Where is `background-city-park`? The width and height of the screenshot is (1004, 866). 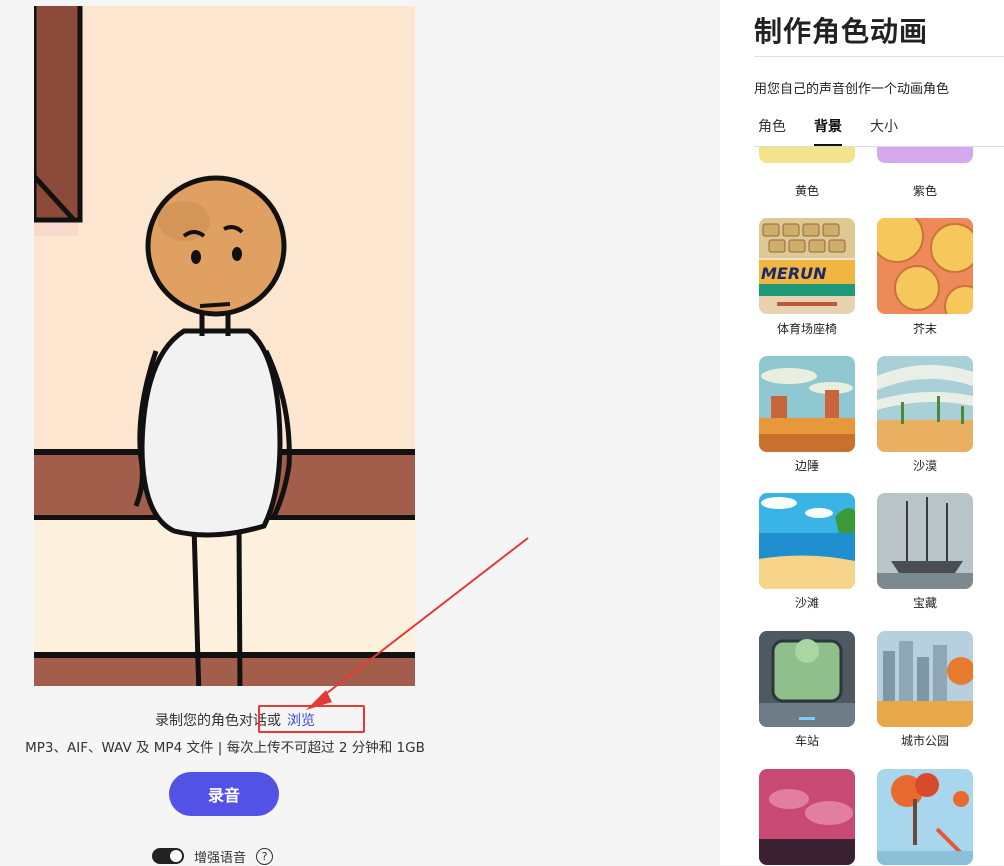 background-city-park is located at coordinates (925, 679).